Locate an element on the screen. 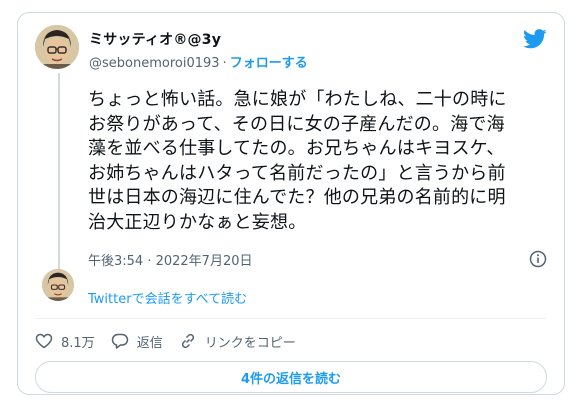 This screenshot has height=402, width=576. info-icon is located at coordinates (538, 259).